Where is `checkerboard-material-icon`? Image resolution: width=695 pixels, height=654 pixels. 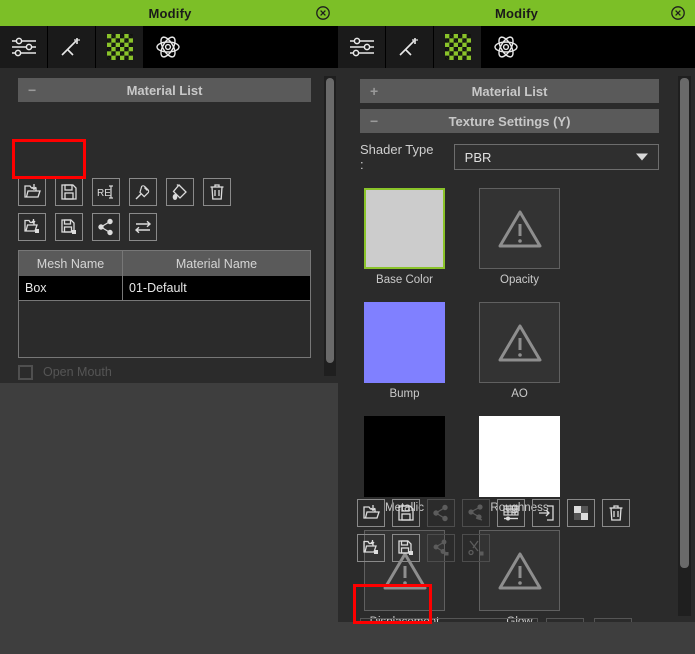 checkerboard-material-icon is located at coordinates (119, 47).